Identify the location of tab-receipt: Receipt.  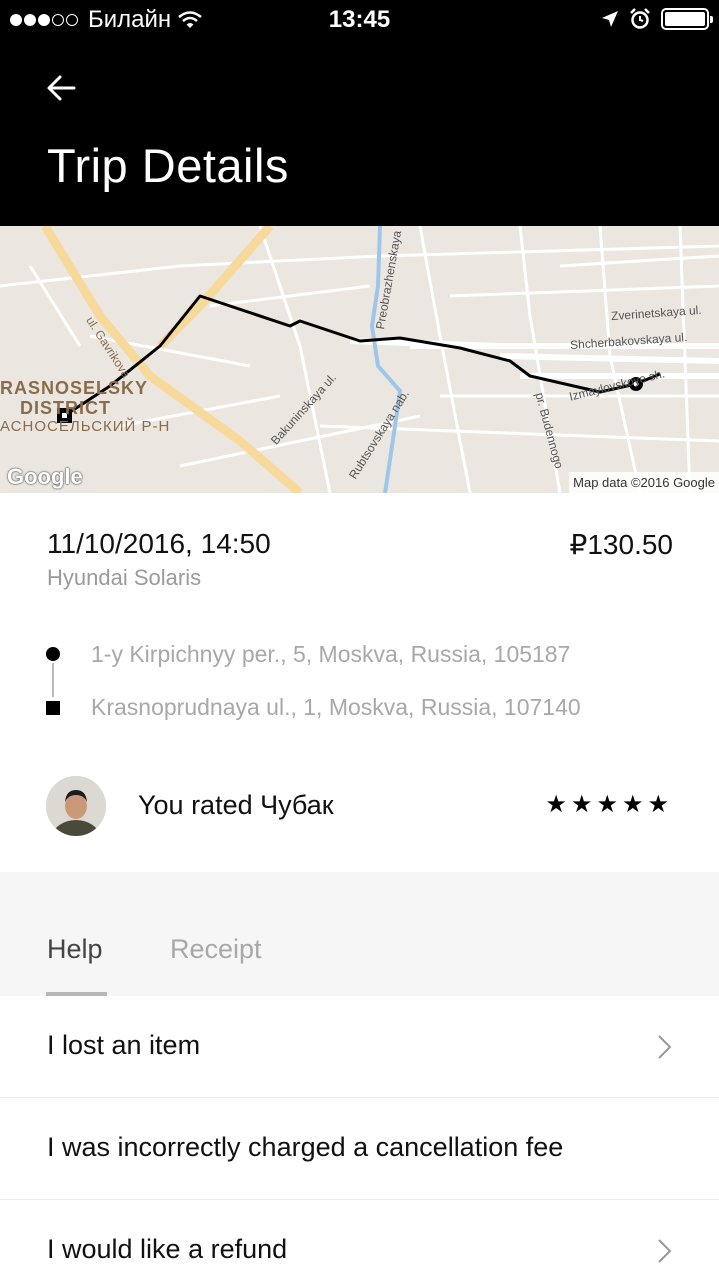
(216, 949).